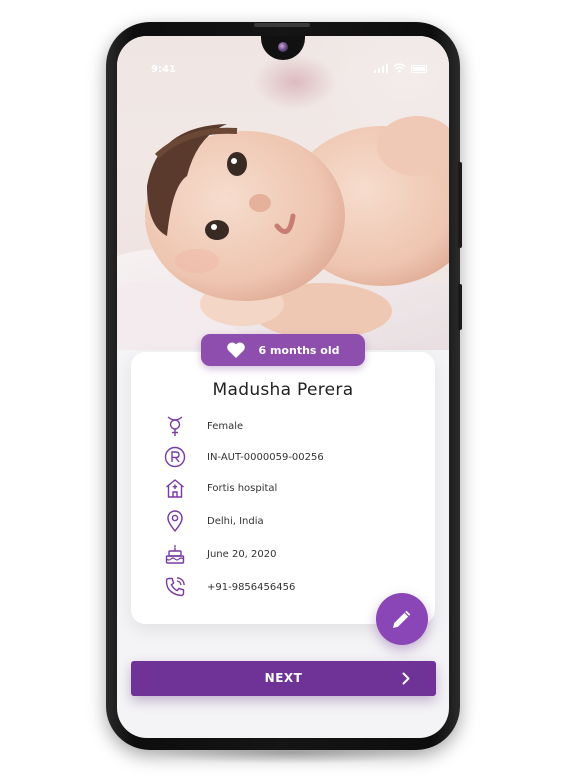 The width and height of the screenshot is (580, 780). Describe the element at coordinates (242, 554) in the screenshot. I see `detail-birthday-text: June 20, 2020` at that location.